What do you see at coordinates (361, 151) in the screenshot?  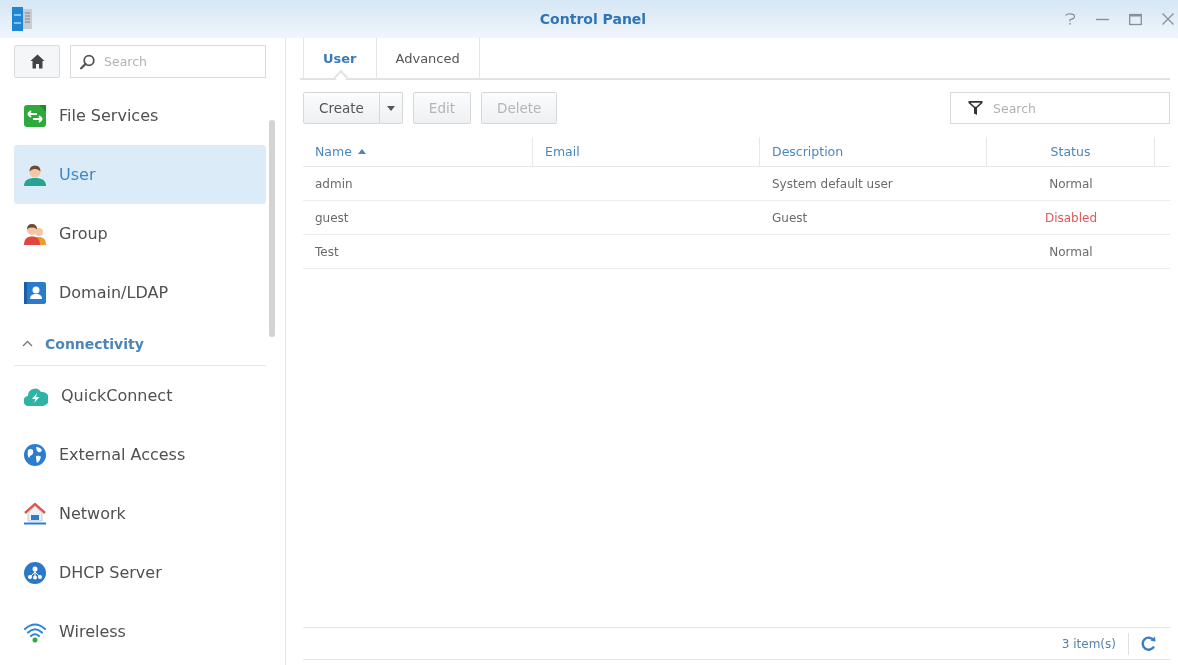 I see `sort-ascending-icon` at bounding box center [361, 151].